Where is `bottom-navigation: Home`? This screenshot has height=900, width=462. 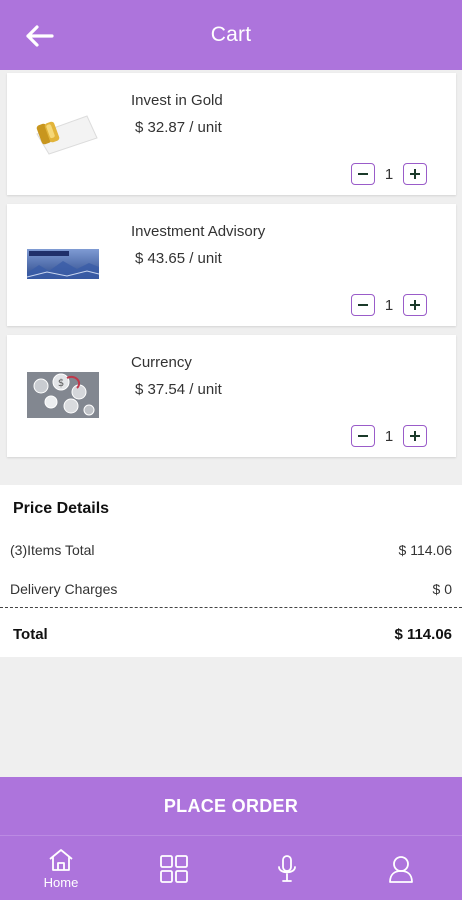 bottom-navigation: Home is located at coordinates (231, 867).